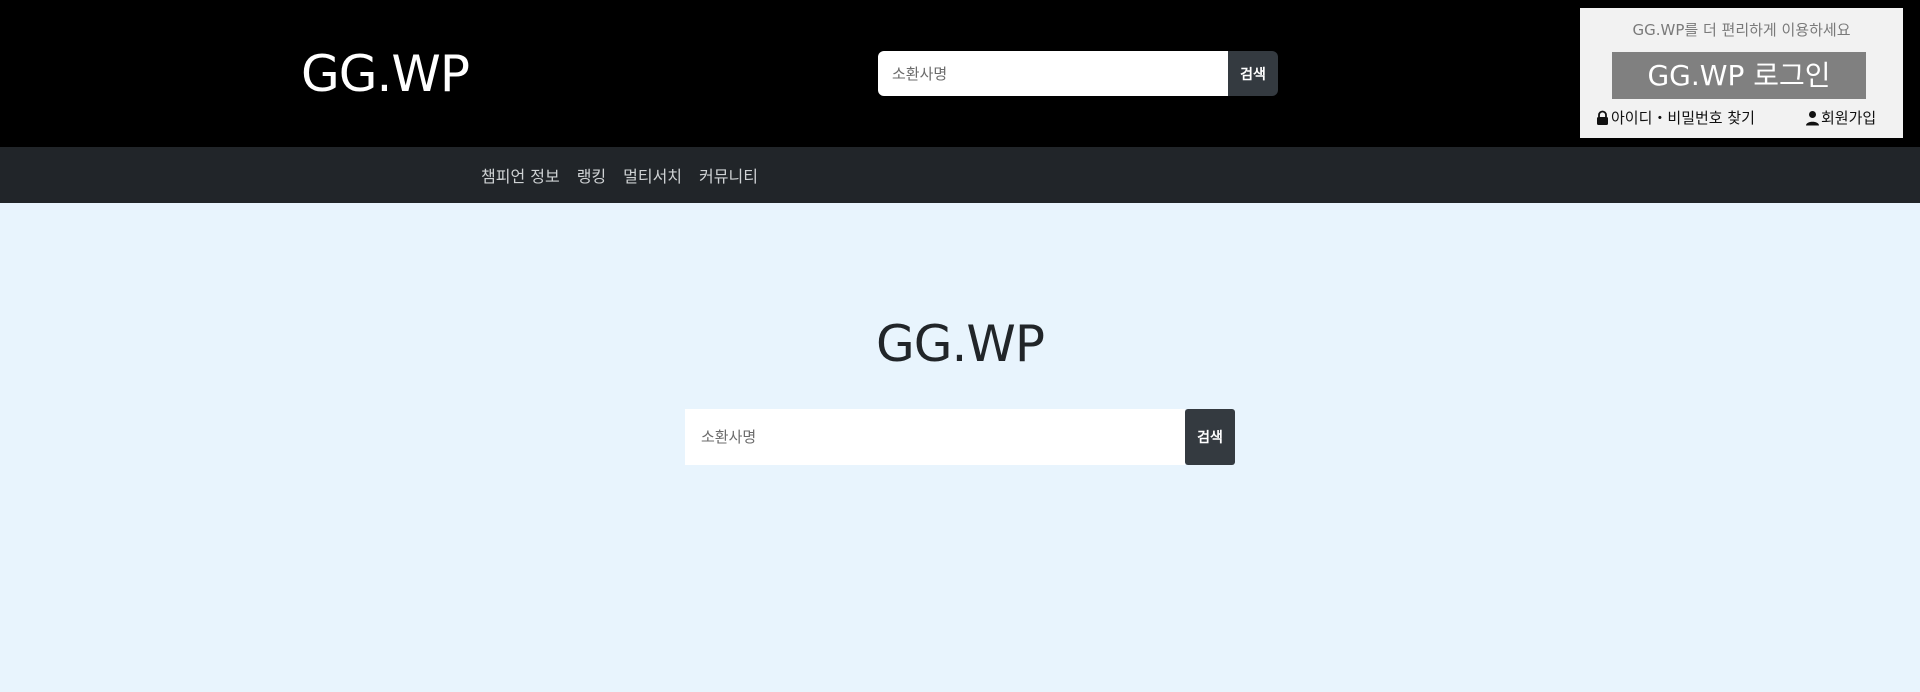 This screenshot has width=1920, height=692. Describe the element at coordinates (960, 175) in the screenshot. I see `main-nav: 챔피언 정보 랭킹 멀티서치 커뮤니티` at that location.